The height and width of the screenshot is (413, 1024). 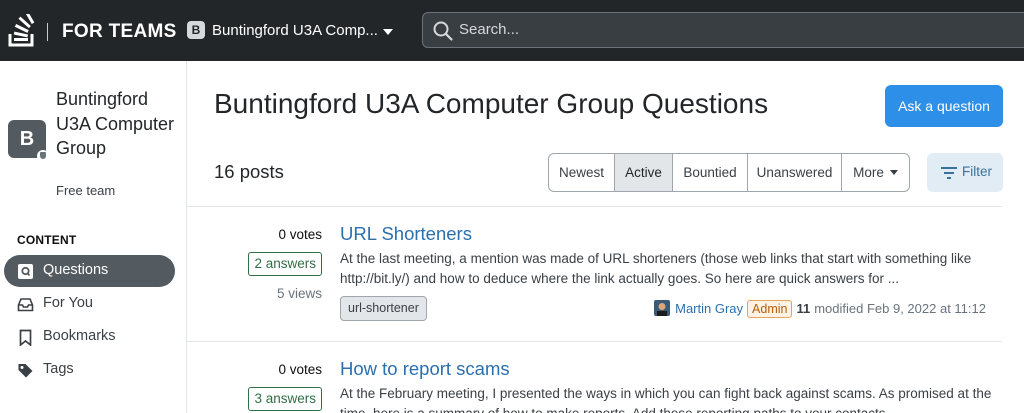 I want to click on questions-icon, so click(x=25, y=271).